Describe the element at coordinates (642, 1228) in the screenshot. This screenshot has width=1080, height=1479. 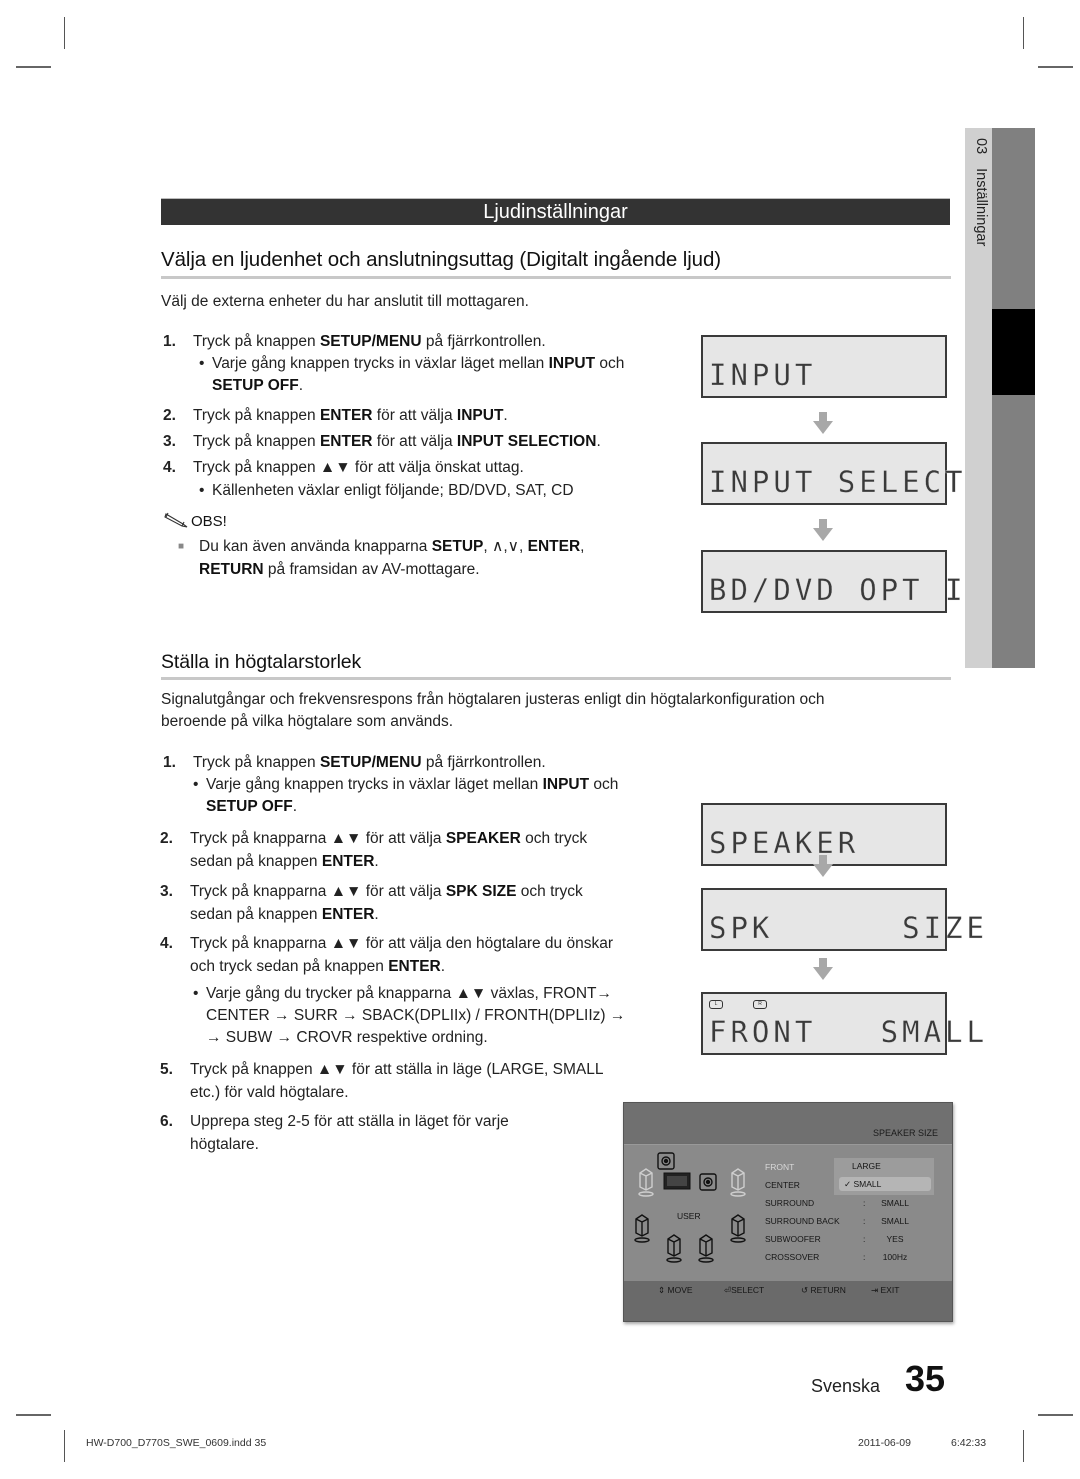
I see `surround-left-speaker-icon` at that location.